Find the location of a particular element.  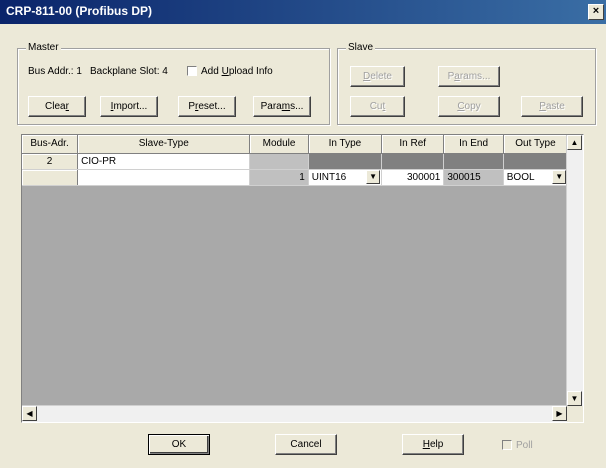

vertical-scrollbar: ▲ ▼ is located at coordinates (574, 270).